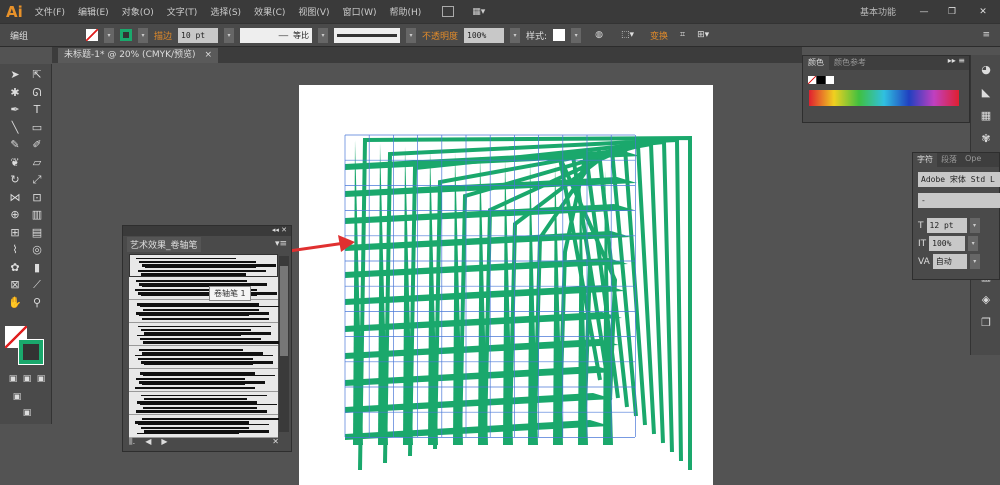  What do you see at coordinates (986, 93) in the screenshot?
I see `color-guide-icon: ◣` at bounding box center [986, 93].